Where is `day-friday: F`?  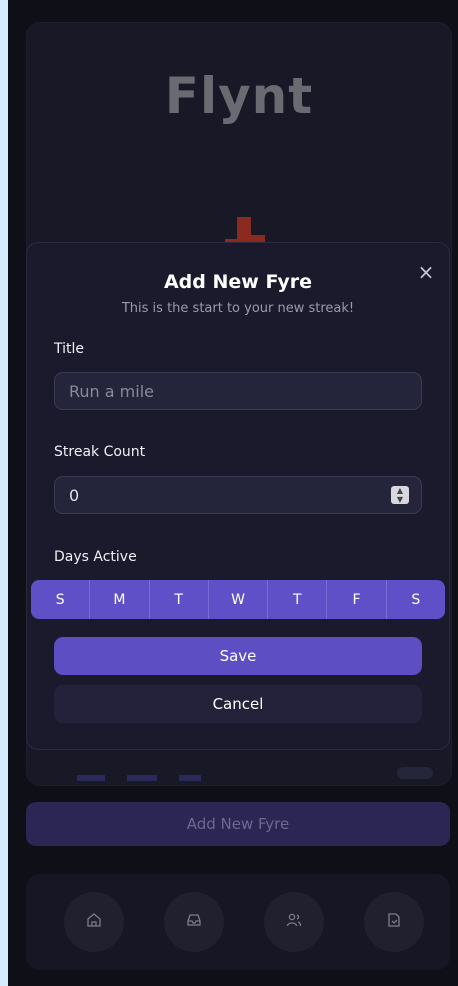 day-friday: F is located at coordinates (357, 599).